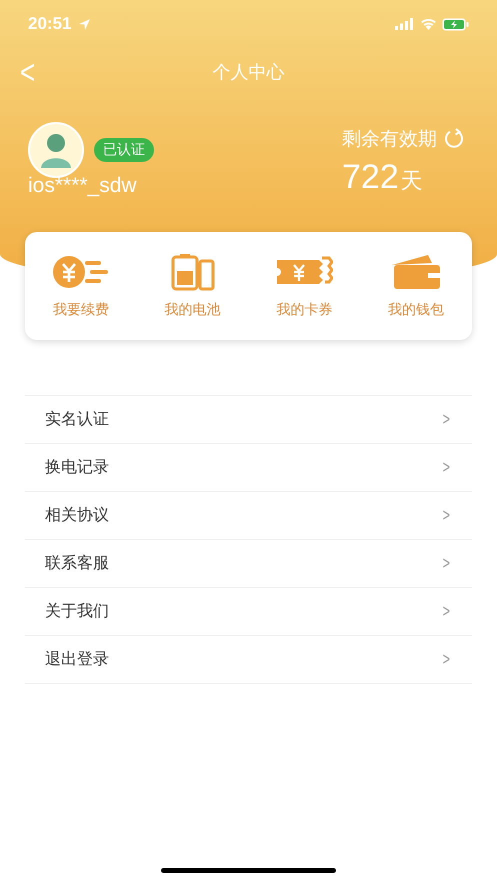 The height and width of the screenshot is (883, 497). Describe the element at coordinates (248, 660) in the screenshot. I see `menu-item: 退出登录 >` at that location.